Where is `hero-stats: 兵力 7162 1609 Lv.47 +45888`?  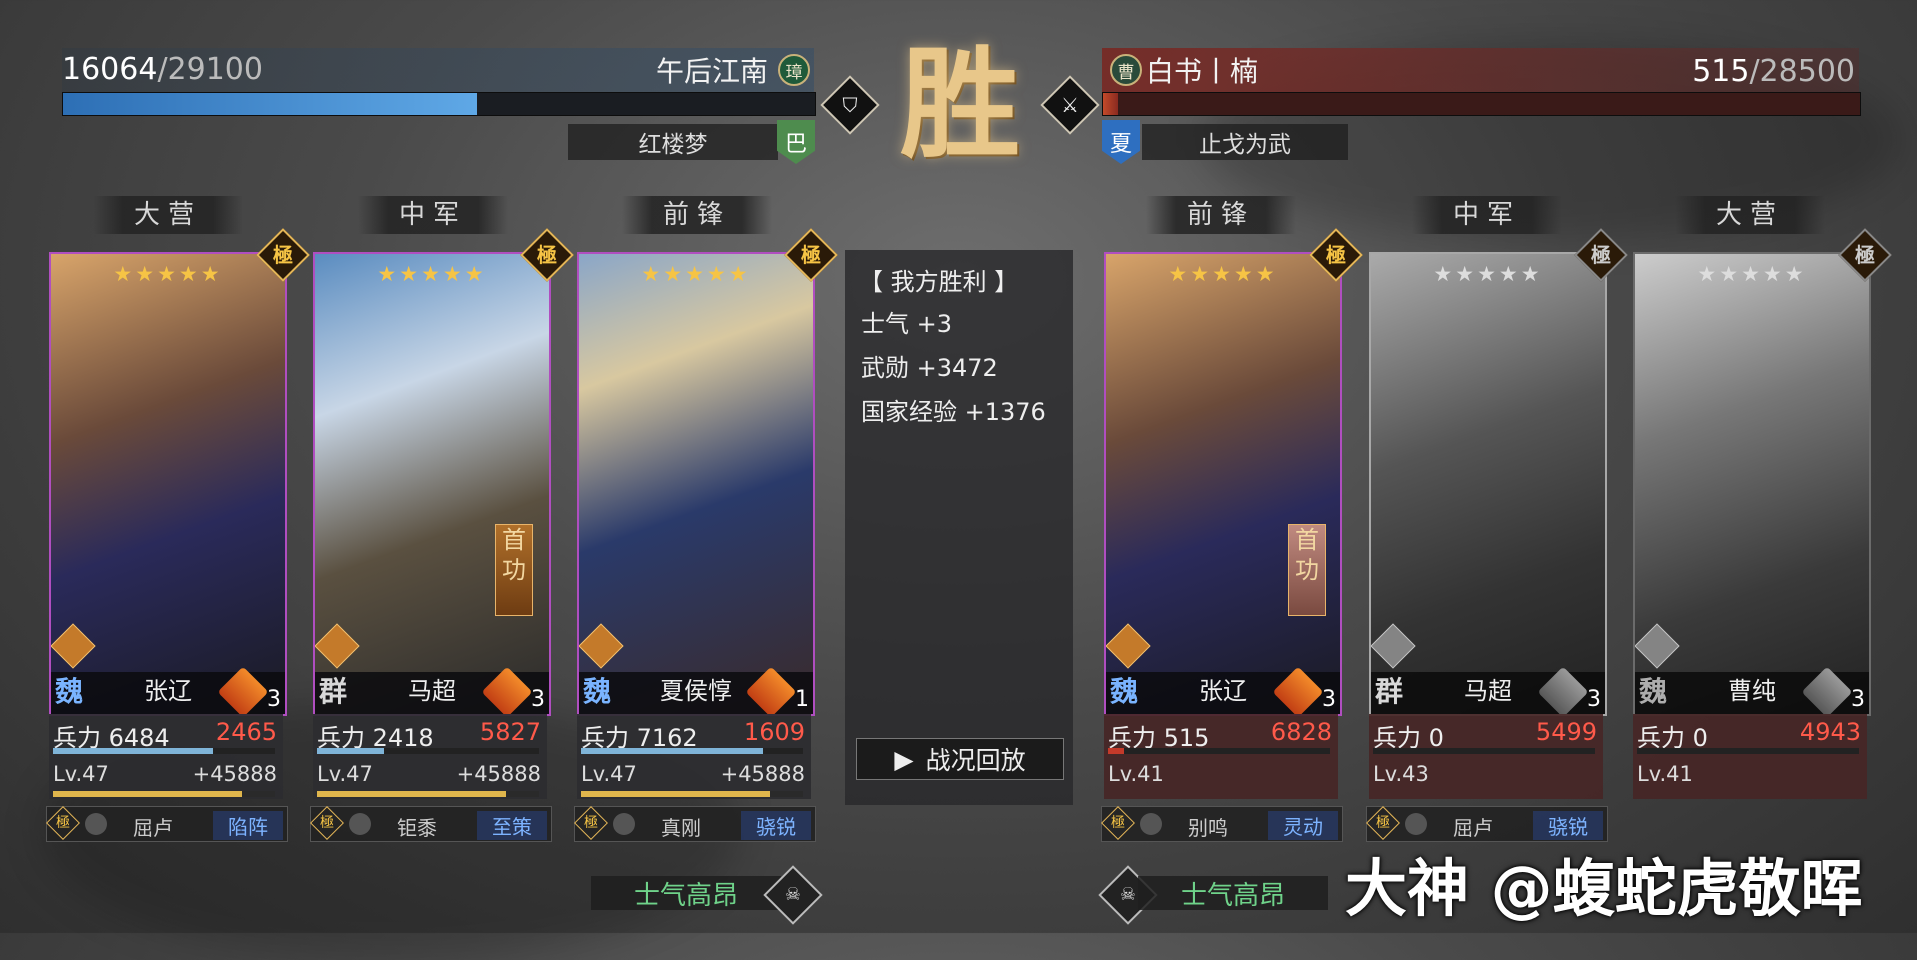
hero-stats: 兵力 7162 1609 Lv.47 +45888 is located at coordinates (694, 756).